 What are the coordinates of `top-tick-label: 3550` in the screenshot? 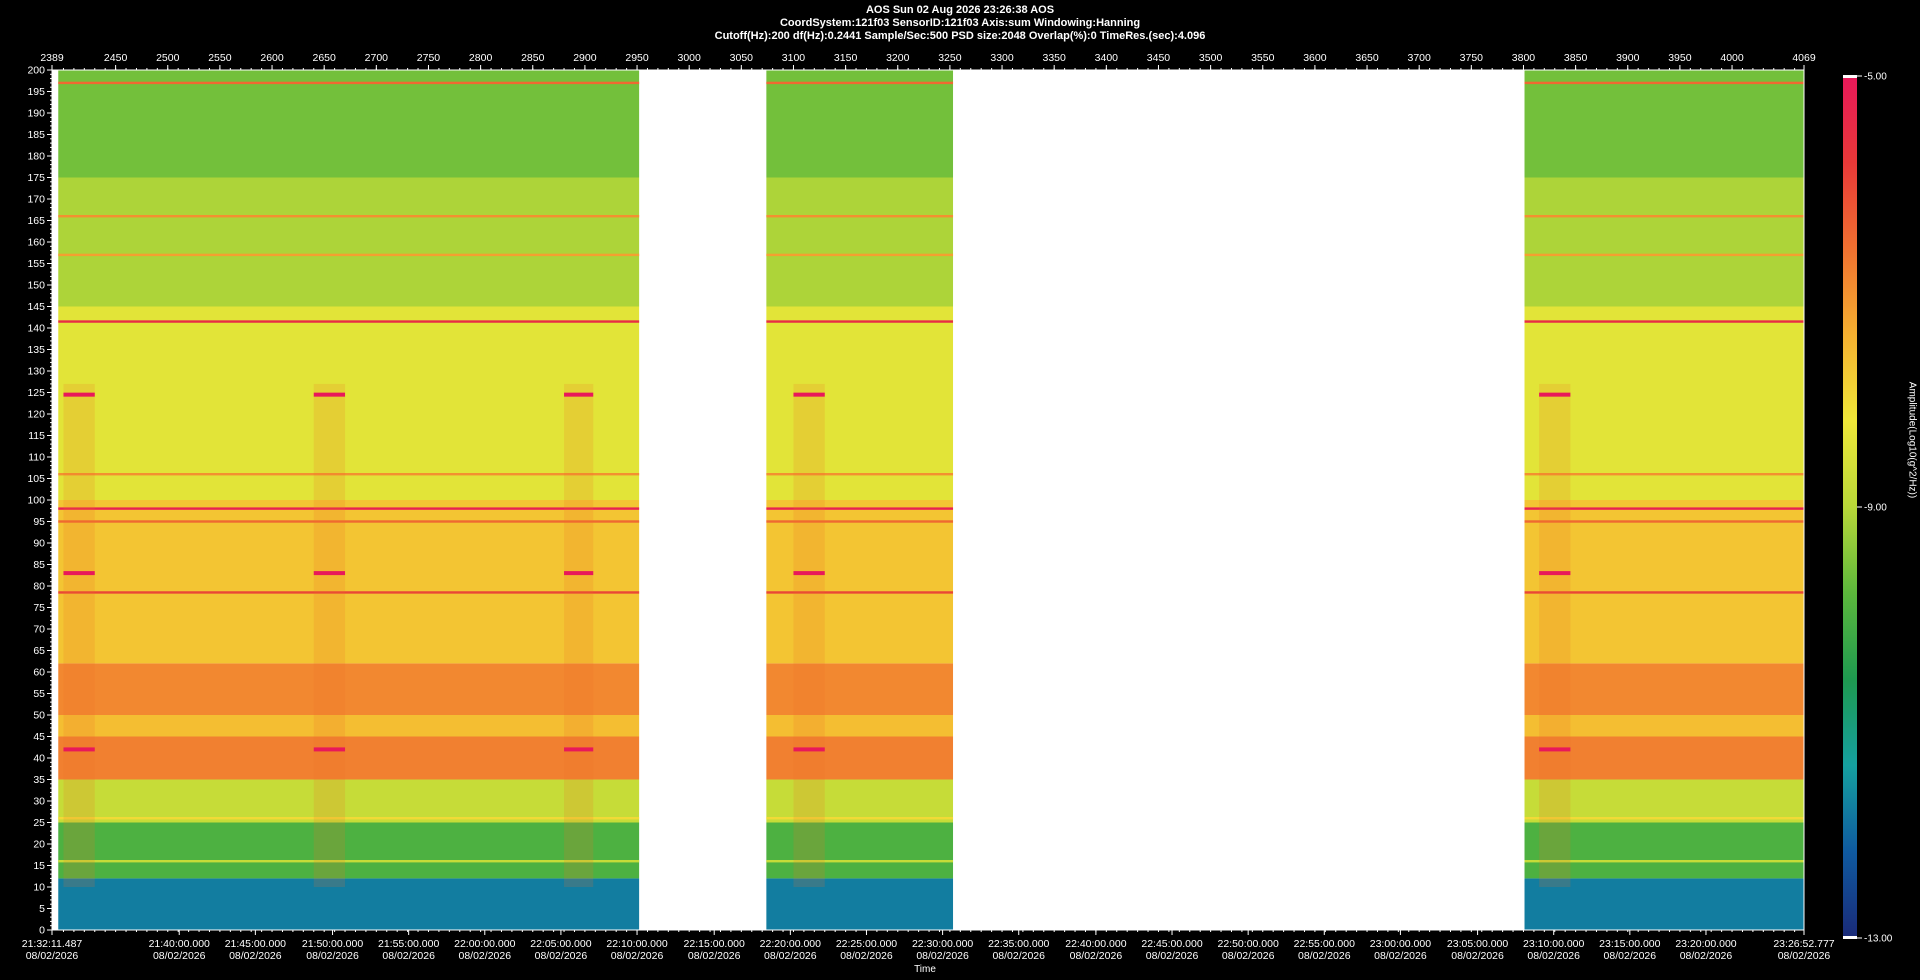 It's located at (1263, 58).